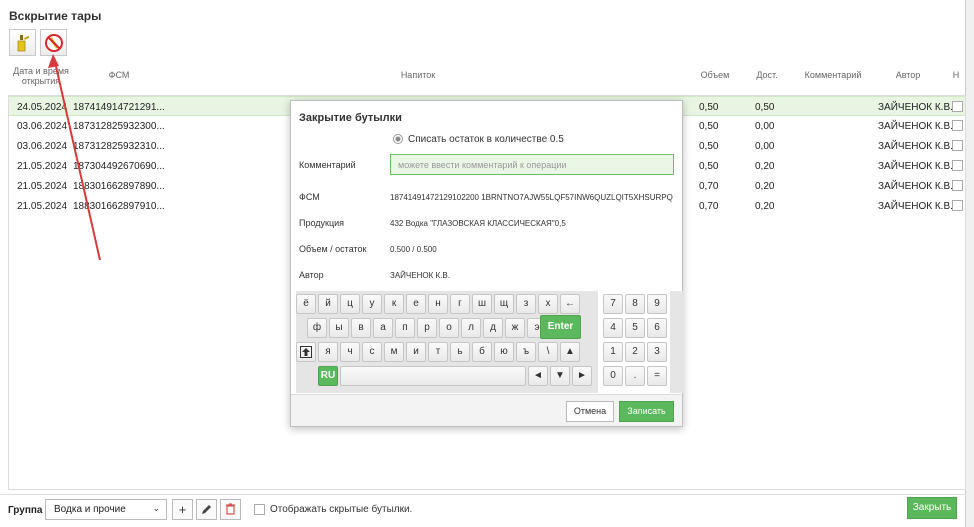 Image resolution: width=974 pixels, height=527 pixels. What do you see at coordinates (504, 352) in the screenshot?
I see `key: ю` at bounding box center [504, 352].